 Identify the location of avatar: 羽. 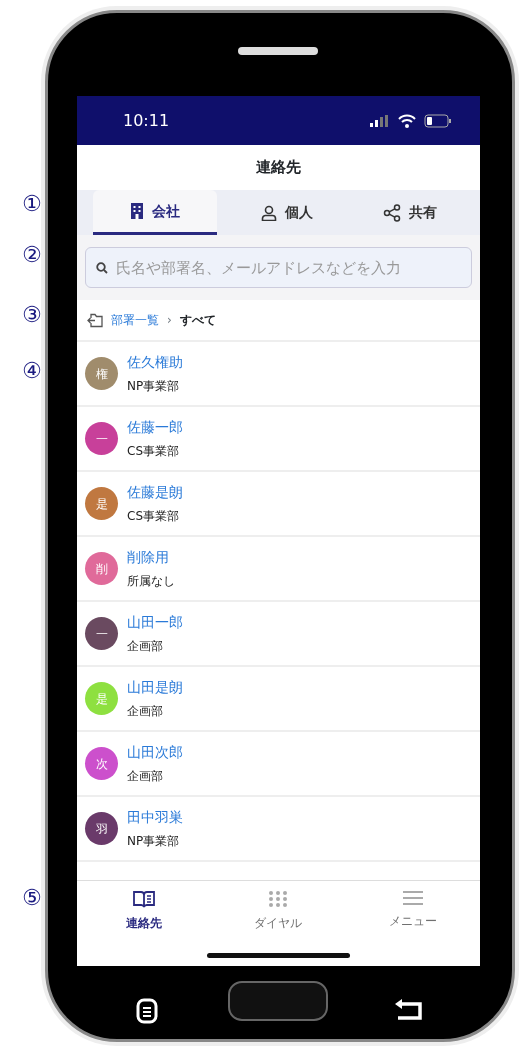
(101, 828).